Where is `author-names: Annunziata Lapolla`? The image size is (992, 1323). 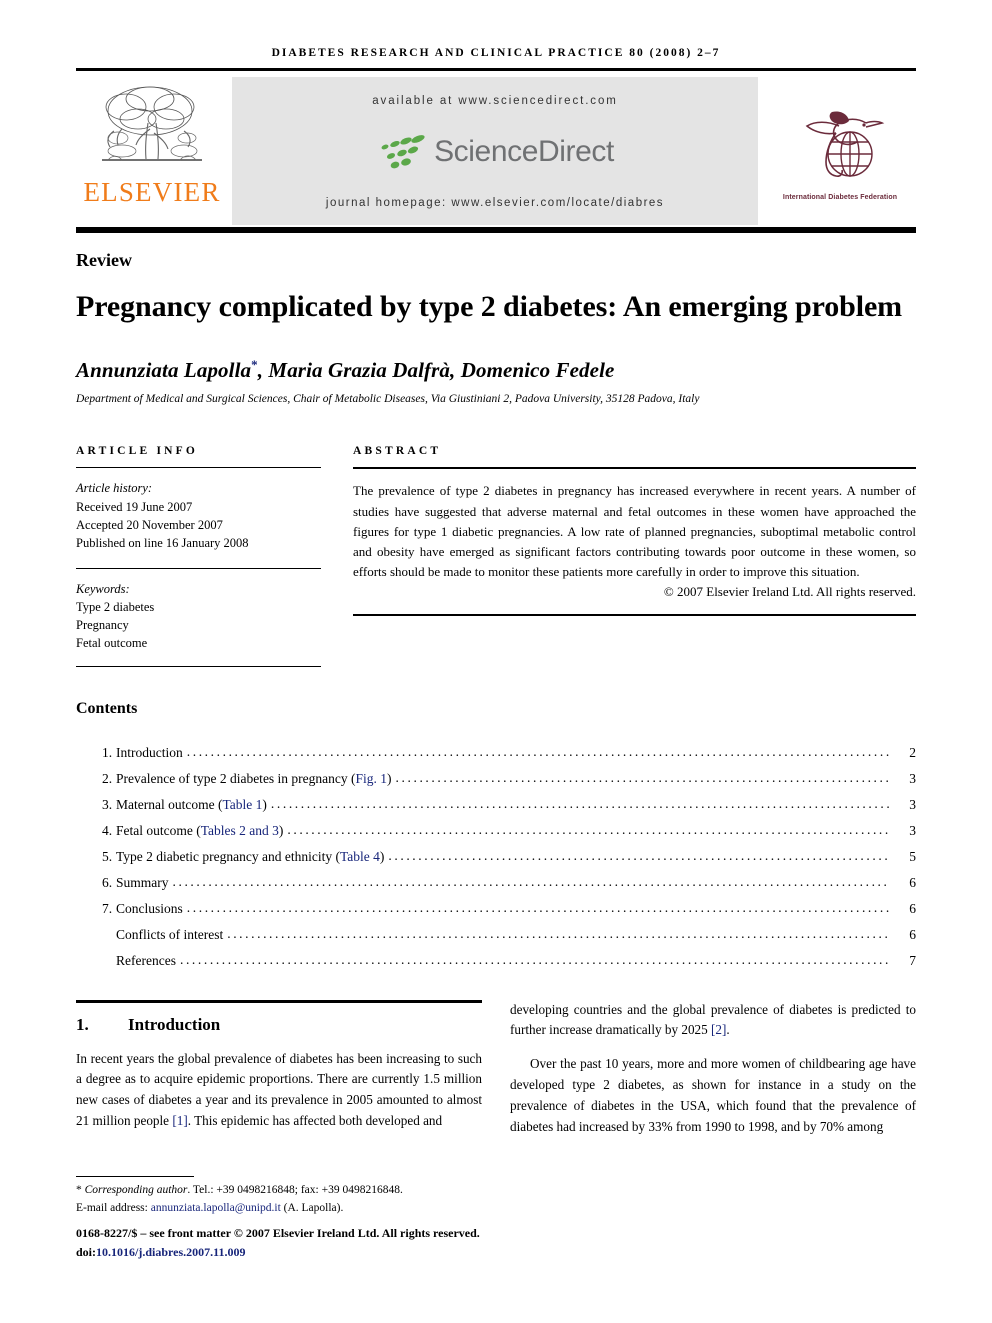 author-names: Annunziata Lapolla is located at coordinates (164, 370).